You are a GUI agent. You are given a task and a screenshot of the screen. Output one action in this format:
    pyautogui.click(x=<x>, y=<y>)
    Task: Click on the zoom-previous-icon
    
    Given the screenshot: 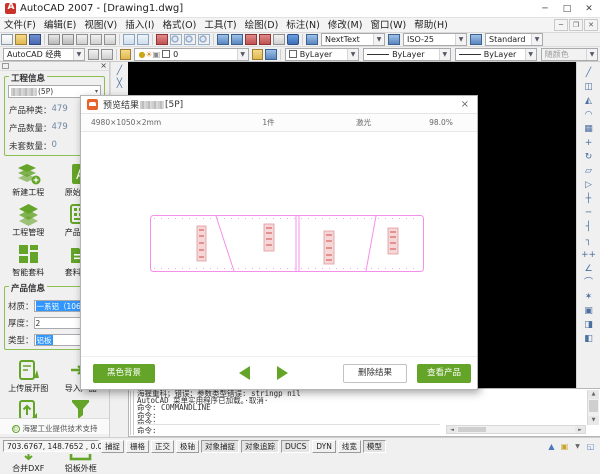 What is the action you would take?
    pyautogui.click(x=204, y=39)
    